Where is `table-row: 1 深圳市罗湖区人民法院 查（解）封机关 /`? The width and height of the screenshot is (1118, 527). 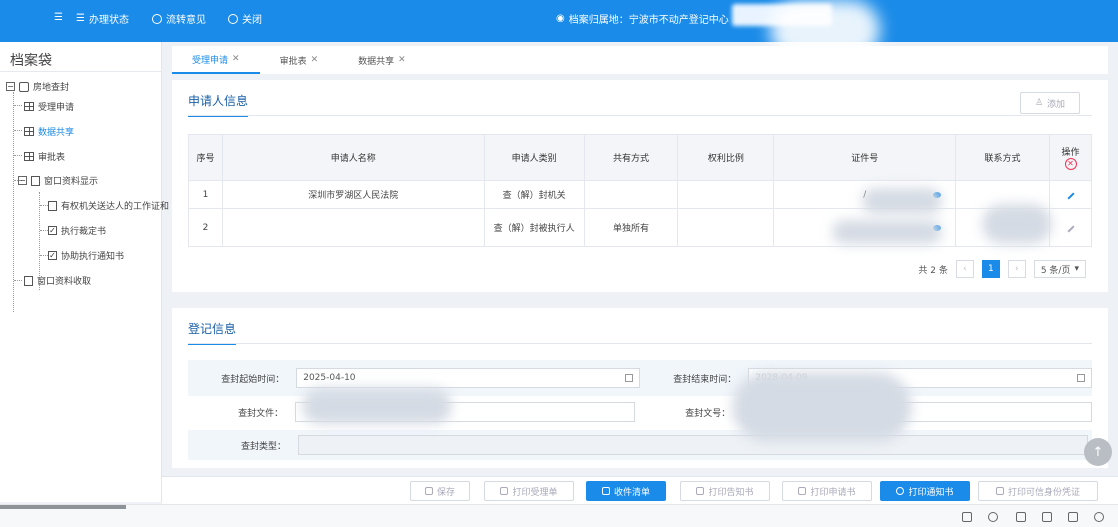
table-row: 1 深圳市罗湖区人民法院 查（解）封机关 / is located at coordinates (640, 194).